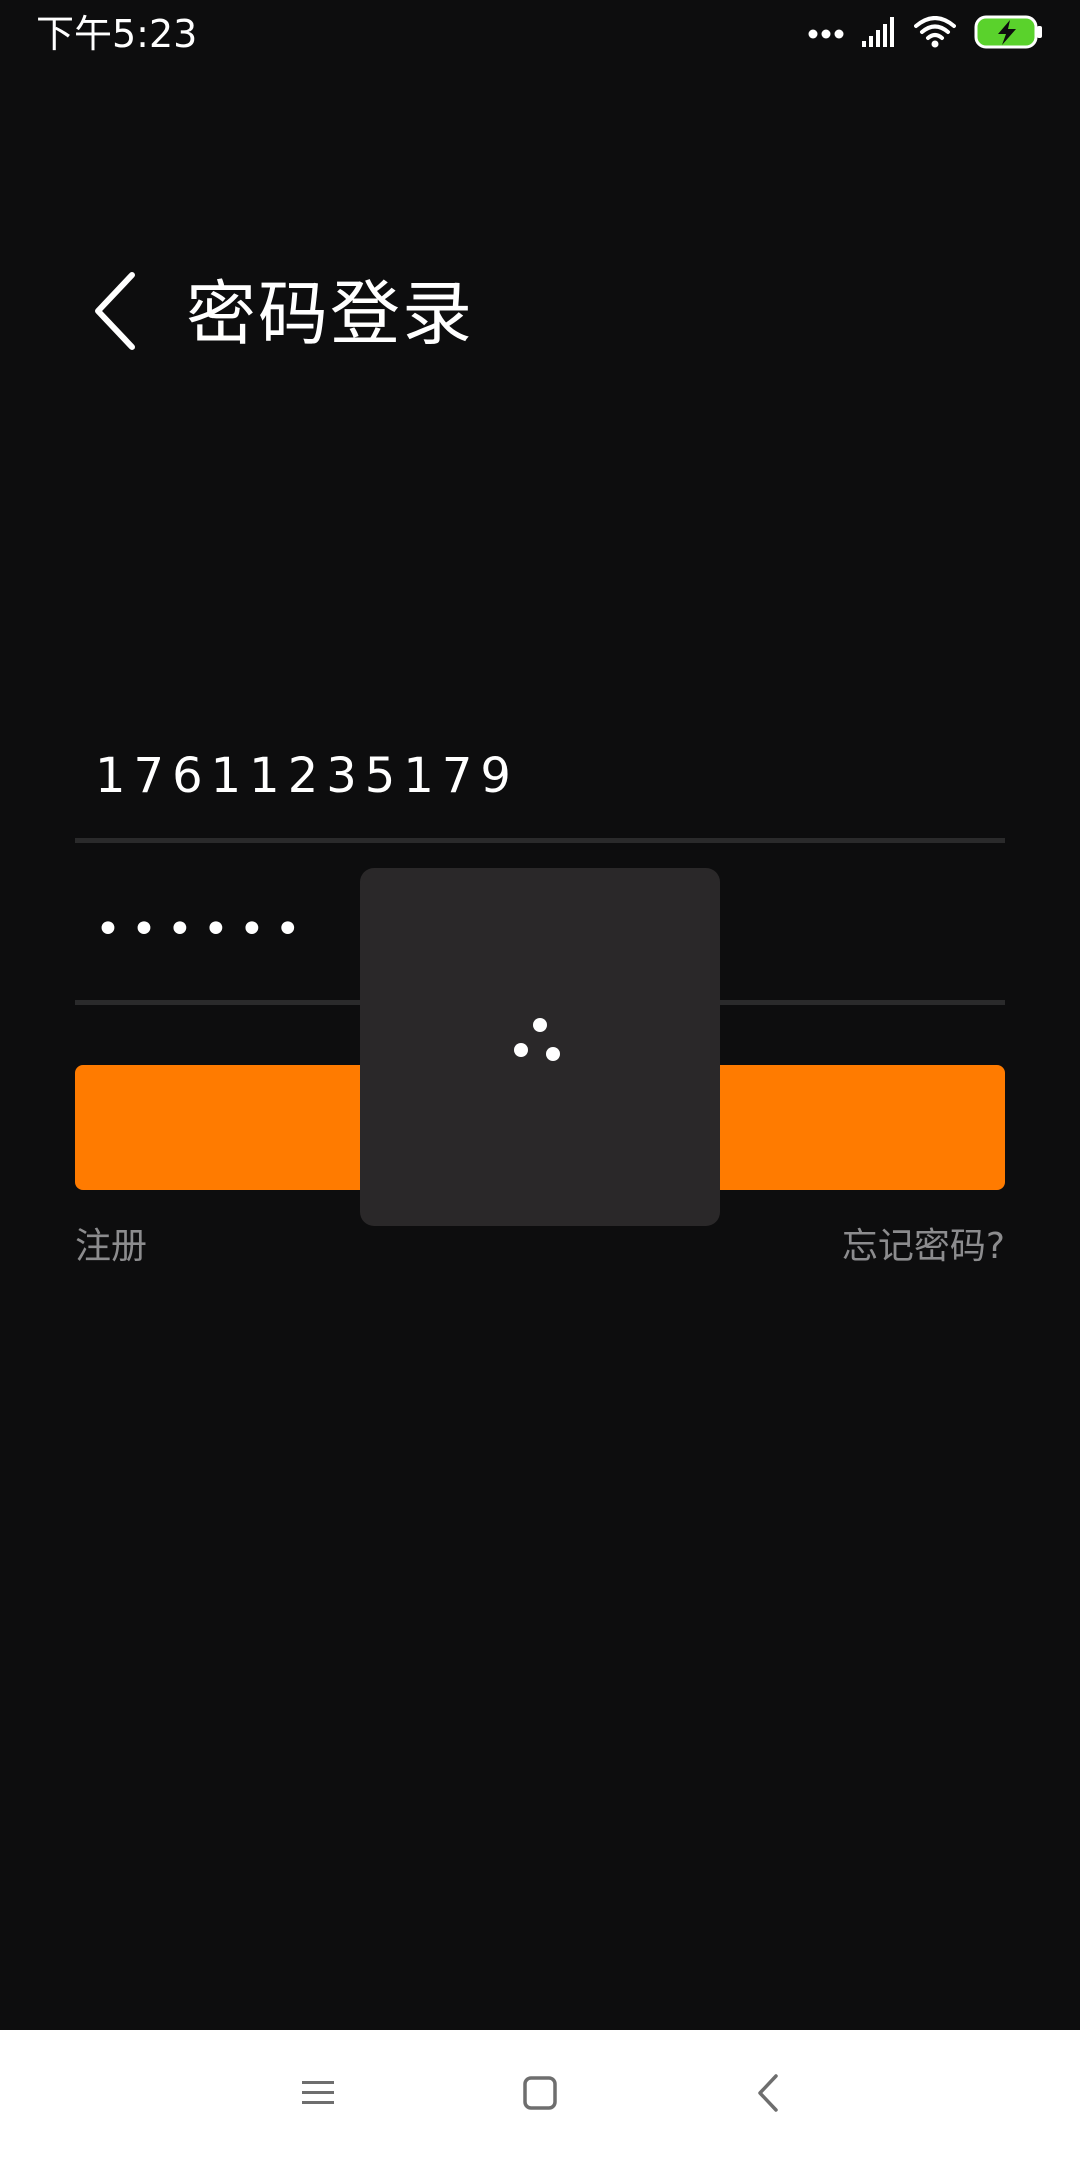 The height and width of the screenshot is (2160, 1080). Describe the element at coordinates (540, 785) in the screenshot. I see `phone-field: 17611235179` at that location.